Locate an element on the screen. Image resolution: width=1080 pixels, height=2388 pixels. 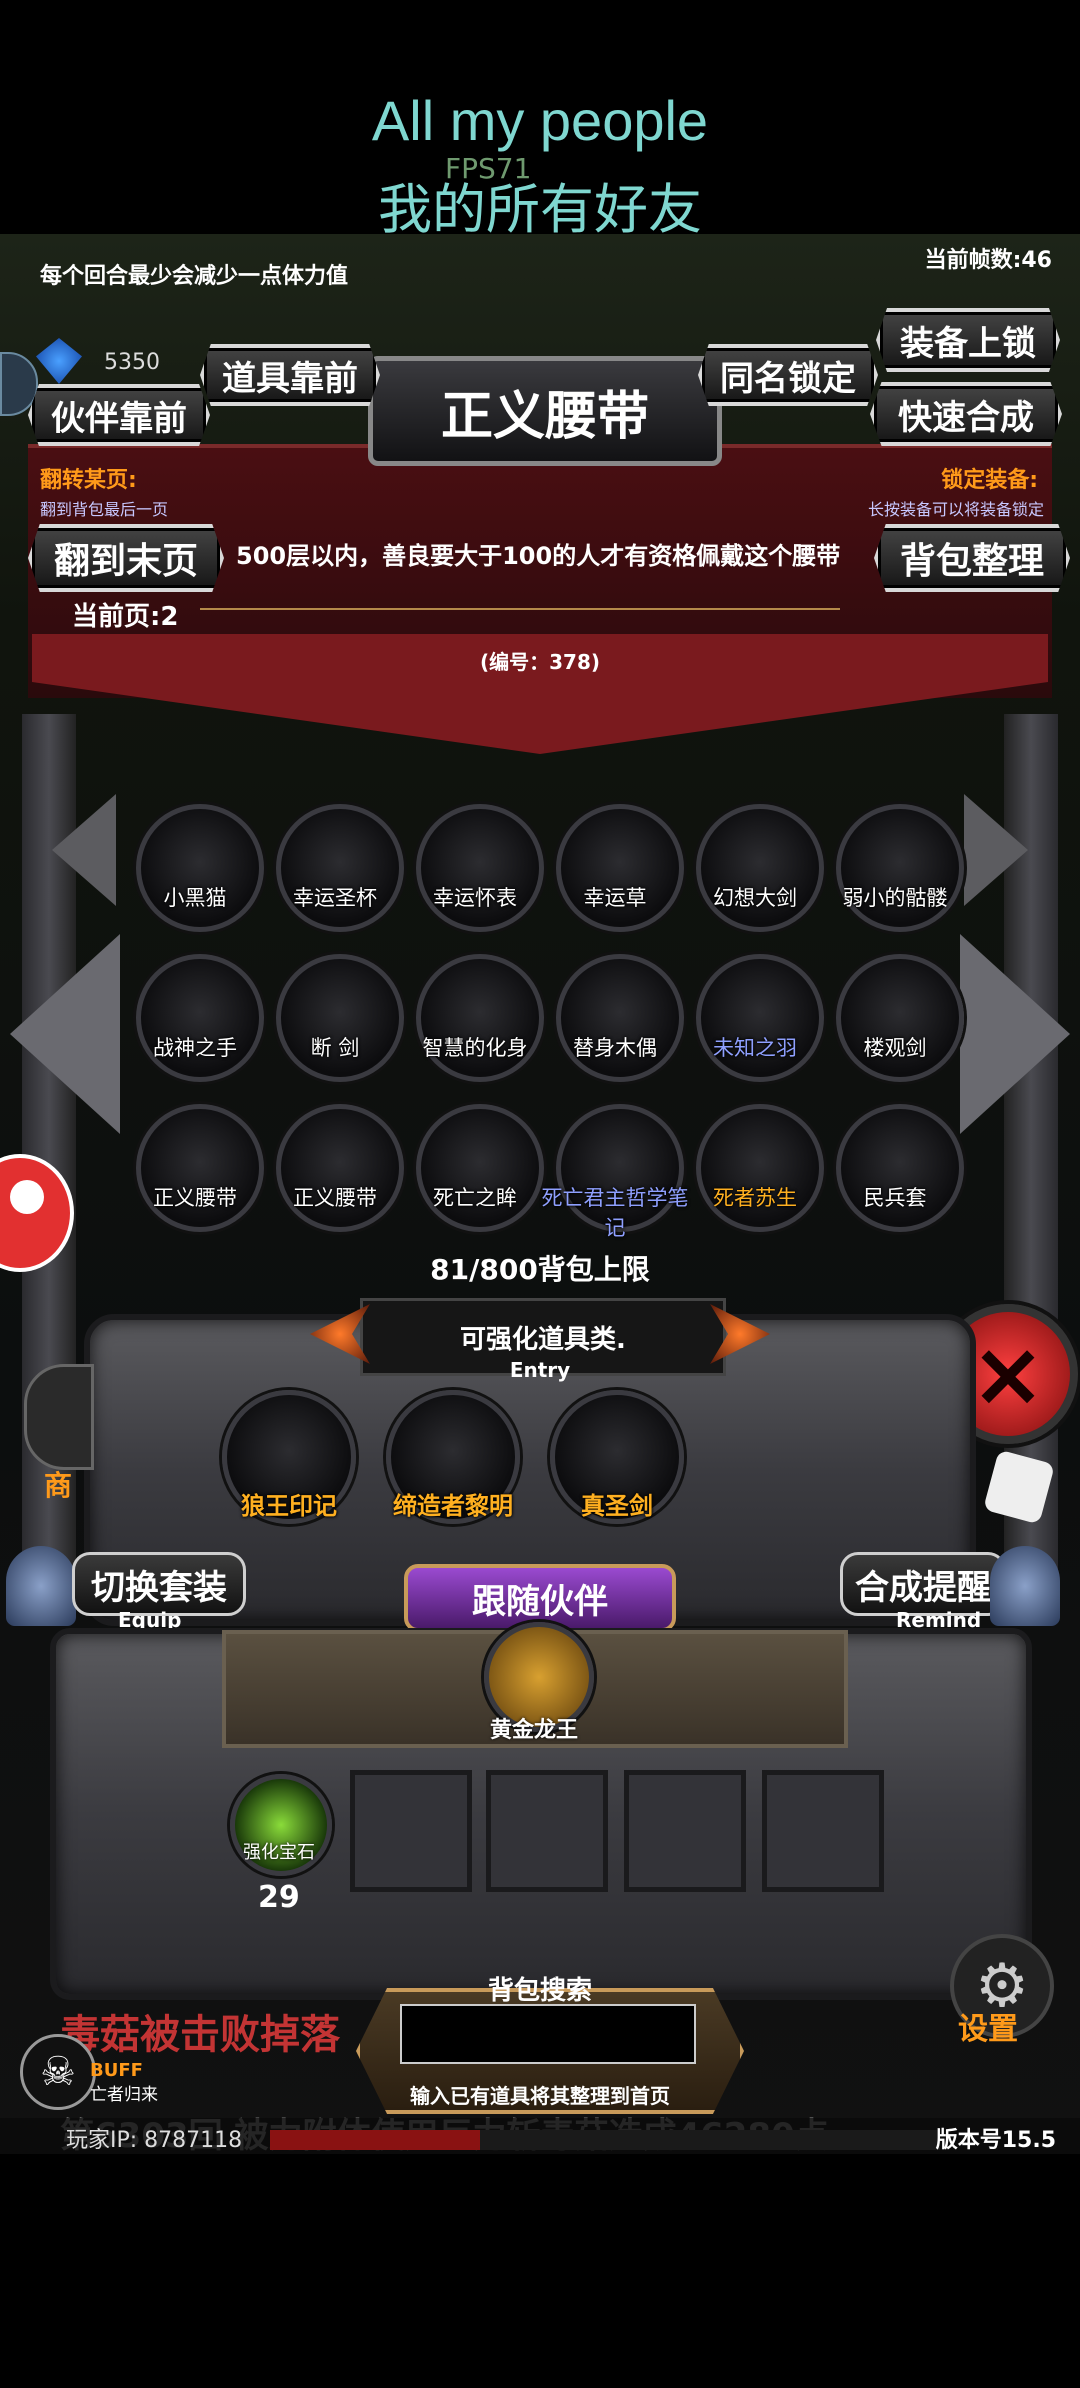
prev-page-arrow-icon is located at coordinates (65, 1034).